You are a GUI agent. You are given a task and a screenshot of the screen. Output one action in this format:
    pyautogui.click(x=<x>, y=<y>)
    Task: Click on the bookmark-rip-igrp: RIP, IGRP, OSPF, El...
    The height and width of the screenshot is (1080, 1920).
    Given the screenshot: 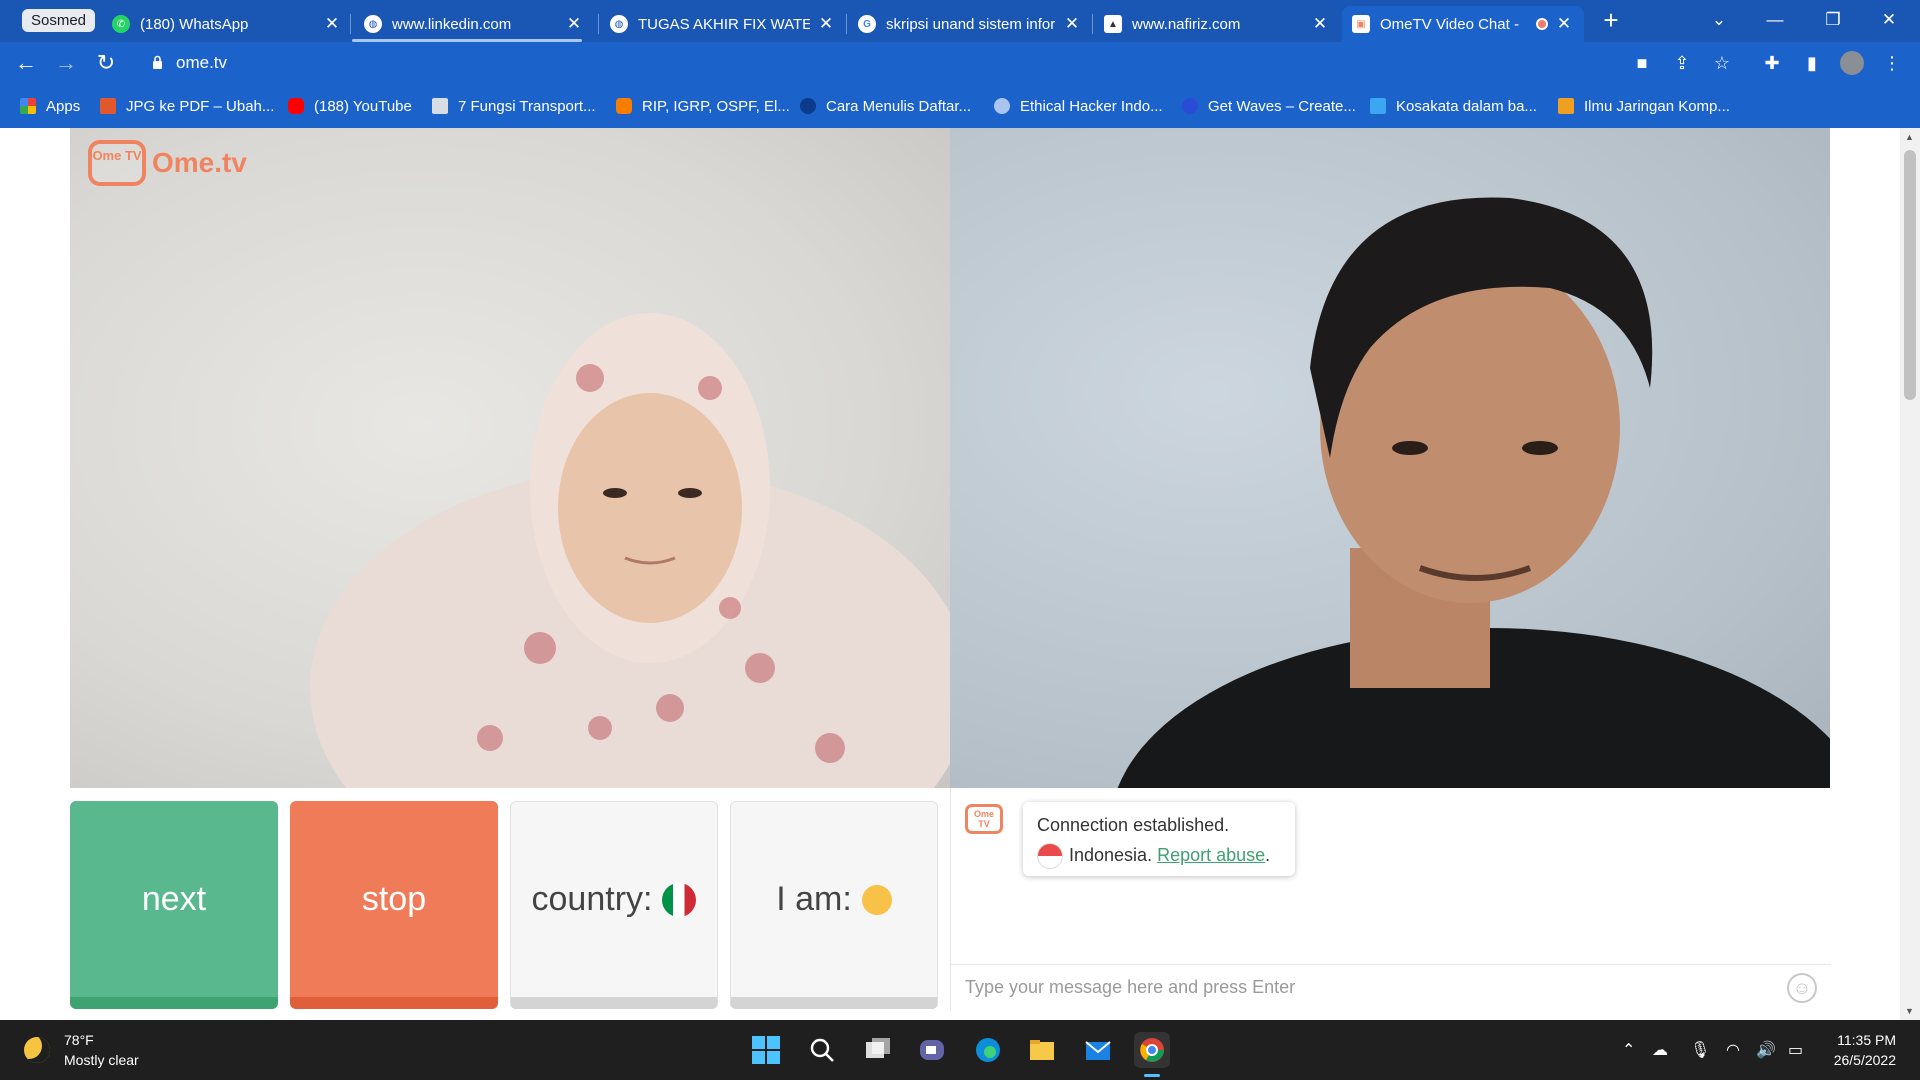 What is the action you would take?
    pyautogui.click(x=703, y=106)
    